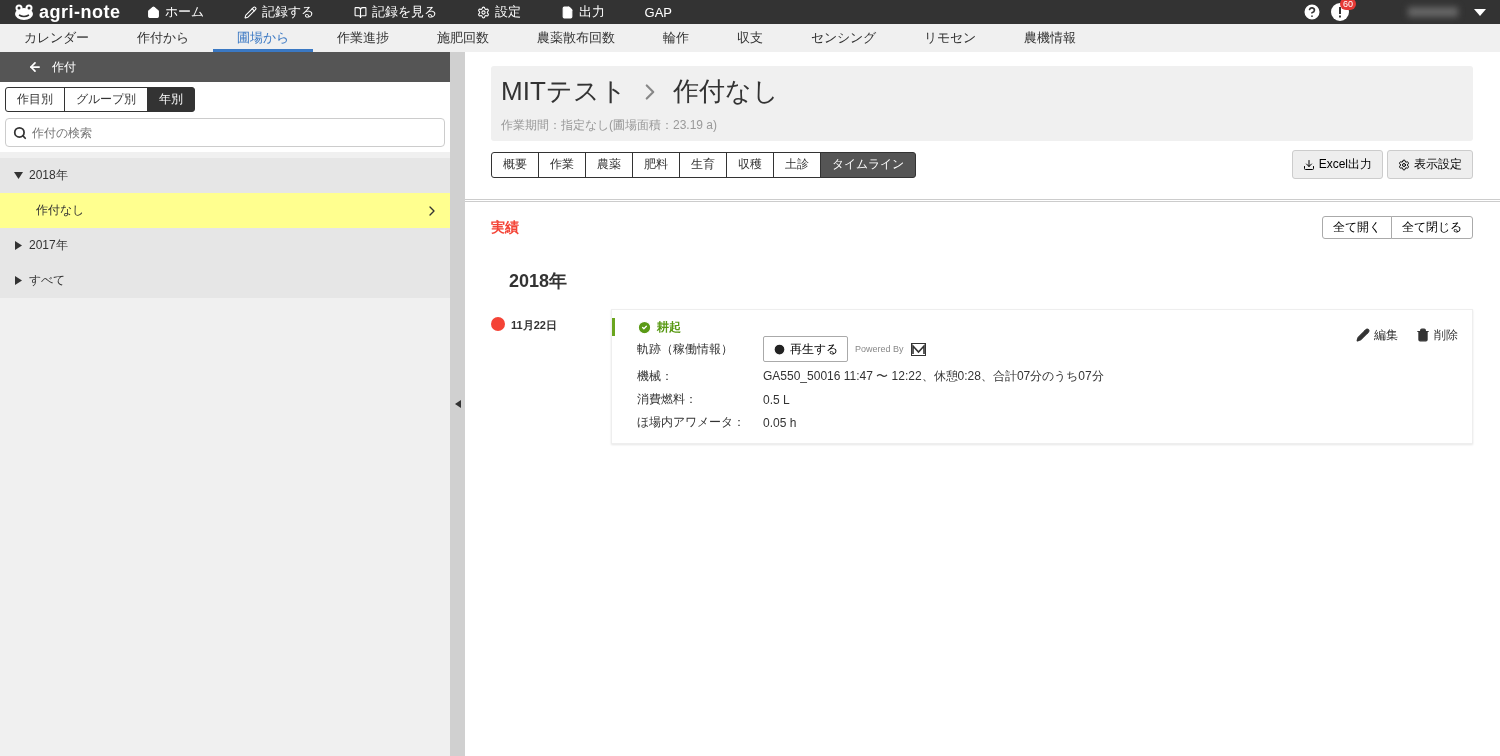  What do you see at coordinates (918, 349) in the screenshot?
I see `partner-logo-icon` at bounding box center [918, 349].